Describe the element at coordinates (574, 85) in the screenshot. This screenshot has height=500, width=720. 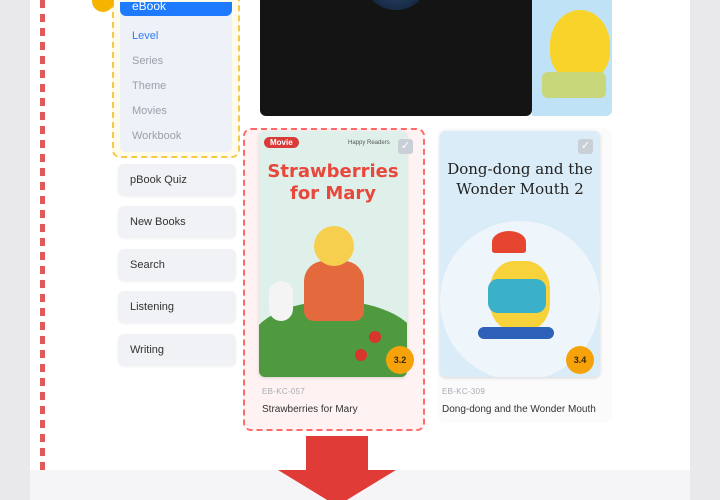
I see `chair-illustration` at that location.